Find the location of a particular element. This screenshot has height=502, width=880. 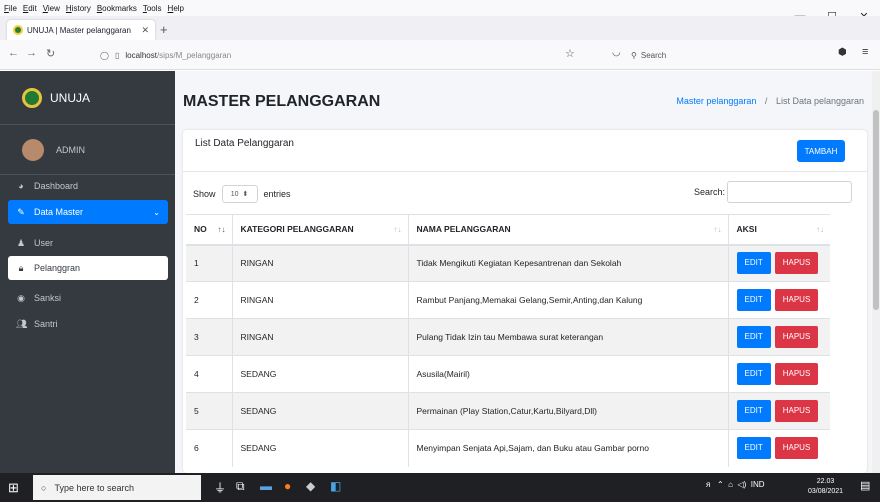

pocket-icon: ◡ is located at coordinates (616, 52).